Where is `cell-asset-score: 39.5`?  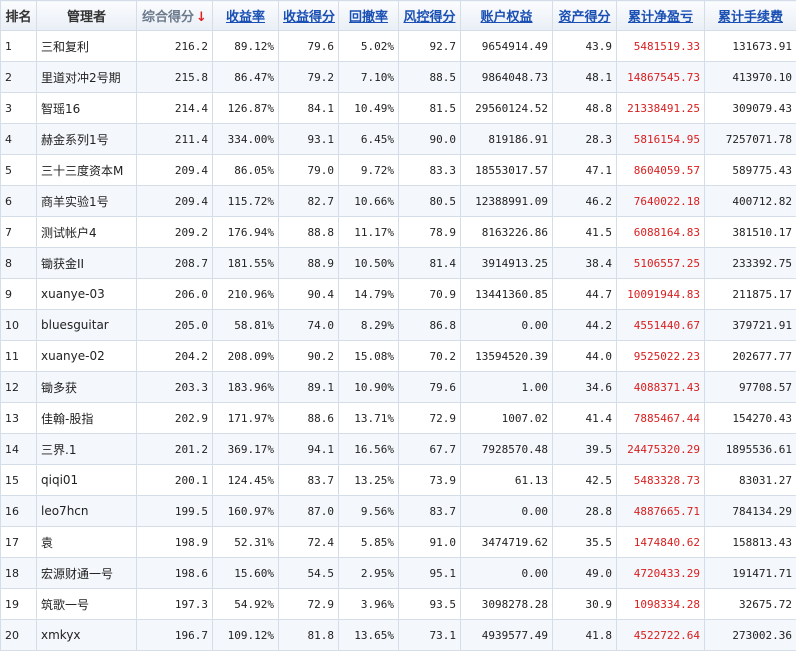 cell-asset-score: 39.5 is located at coordinates (584, 449).